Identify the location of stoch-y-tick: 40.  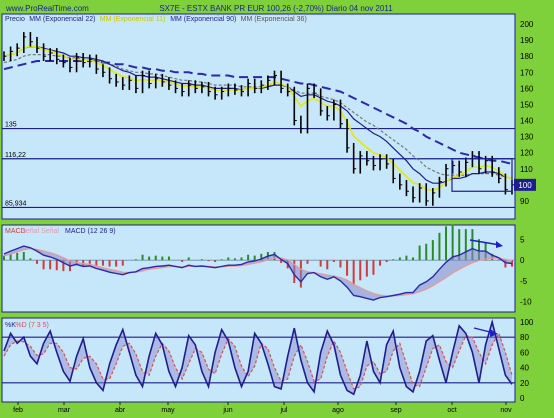
(524, 368).